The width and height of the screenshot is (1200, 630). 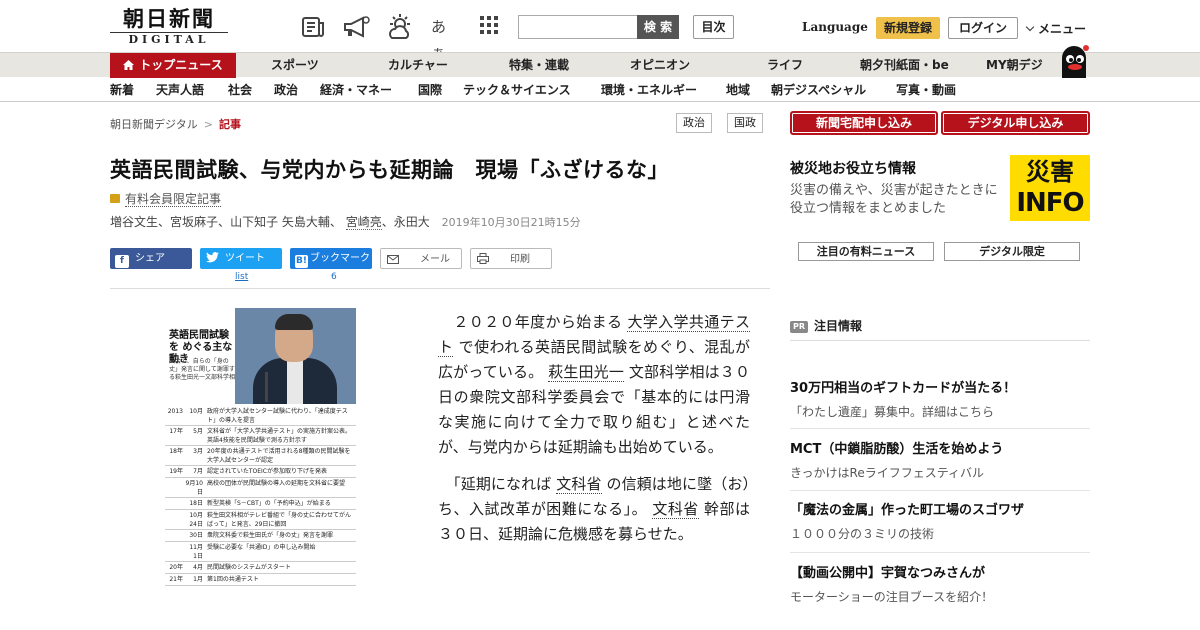 I want to click on pr-item-headline: 「魔法の金属」作った町工場のスゴワザ, so click(x=907, y=510).